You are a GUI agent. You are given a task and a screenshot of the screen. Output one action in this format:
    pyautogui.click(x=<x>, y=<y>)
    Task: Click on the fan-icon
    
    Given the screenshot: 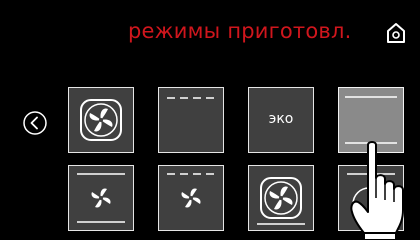 What is the action you would take?
    pyautogui.click(x=101, y=120)
    